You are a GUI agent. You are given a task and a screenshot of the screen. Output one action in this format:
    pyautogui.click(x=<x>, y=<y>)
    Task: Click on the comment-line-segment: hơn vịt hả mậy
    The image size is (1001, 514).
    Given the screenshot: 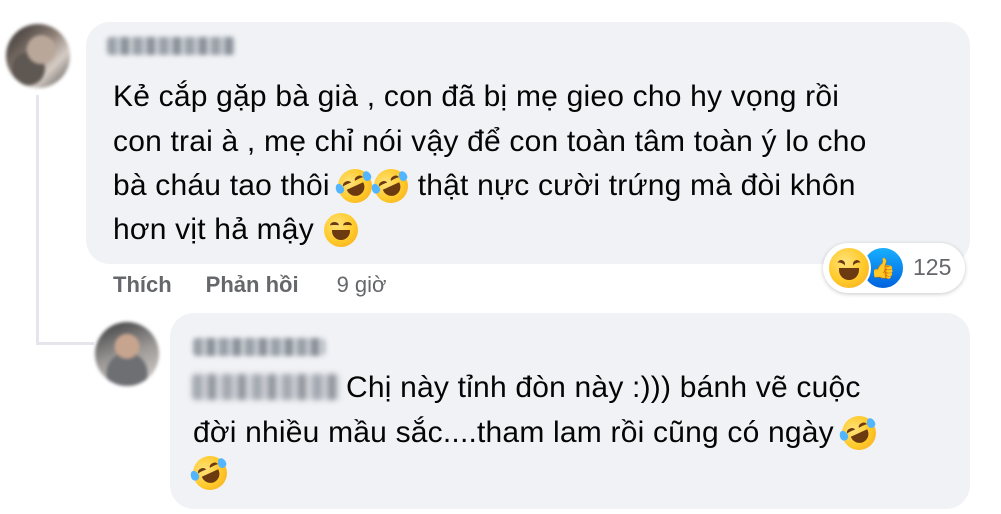 What is the action you would take?
    pyautogui.click(x=213, y=229)
    